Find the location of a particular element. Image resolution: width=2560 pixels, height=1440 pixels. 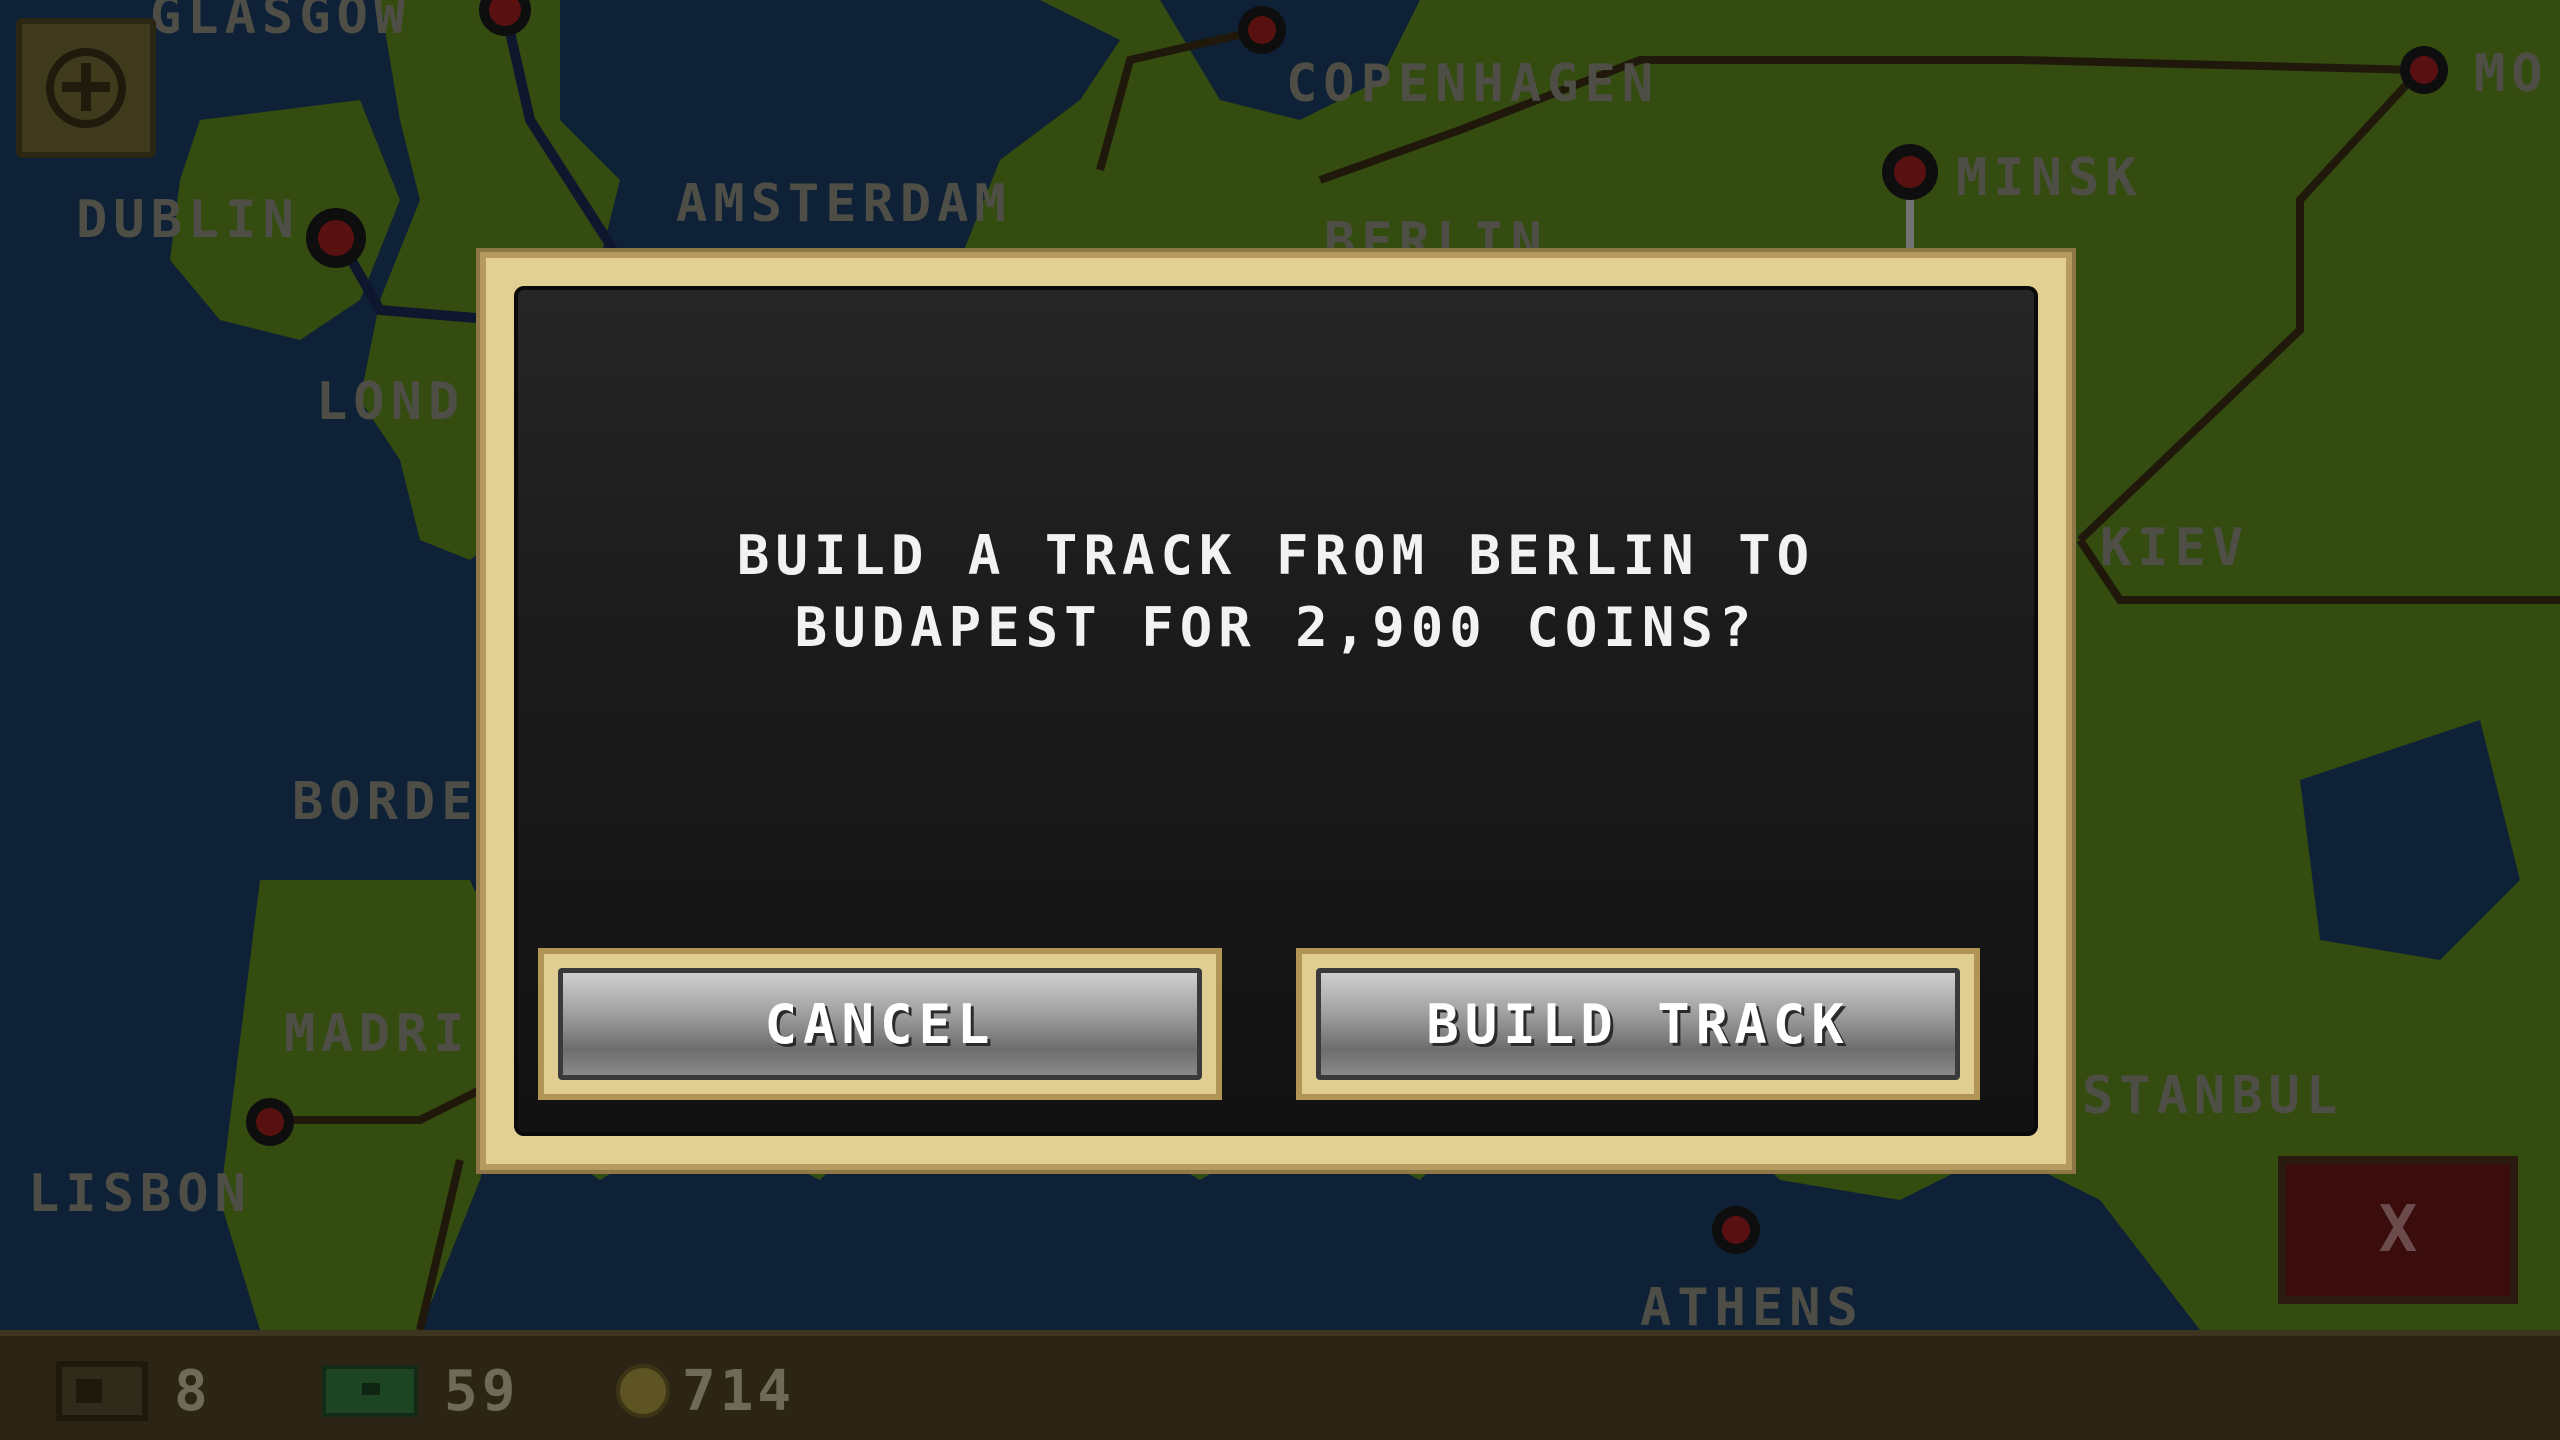

status-bar: 8 59 714 is located at coordinates (1280, 1385).